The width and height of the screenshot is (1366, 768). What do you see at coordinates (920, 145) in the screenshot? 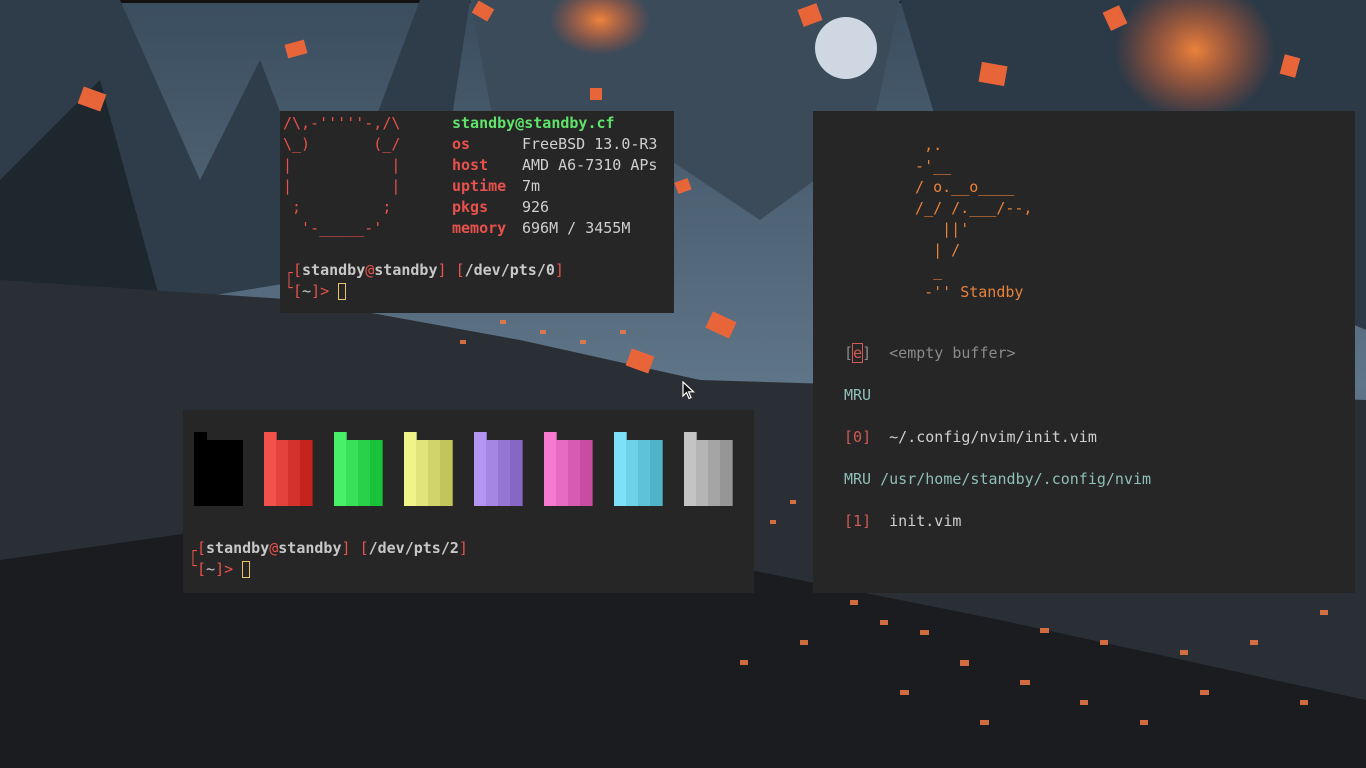
I see `logo-line: ,.` at bounding box center [920, 145].